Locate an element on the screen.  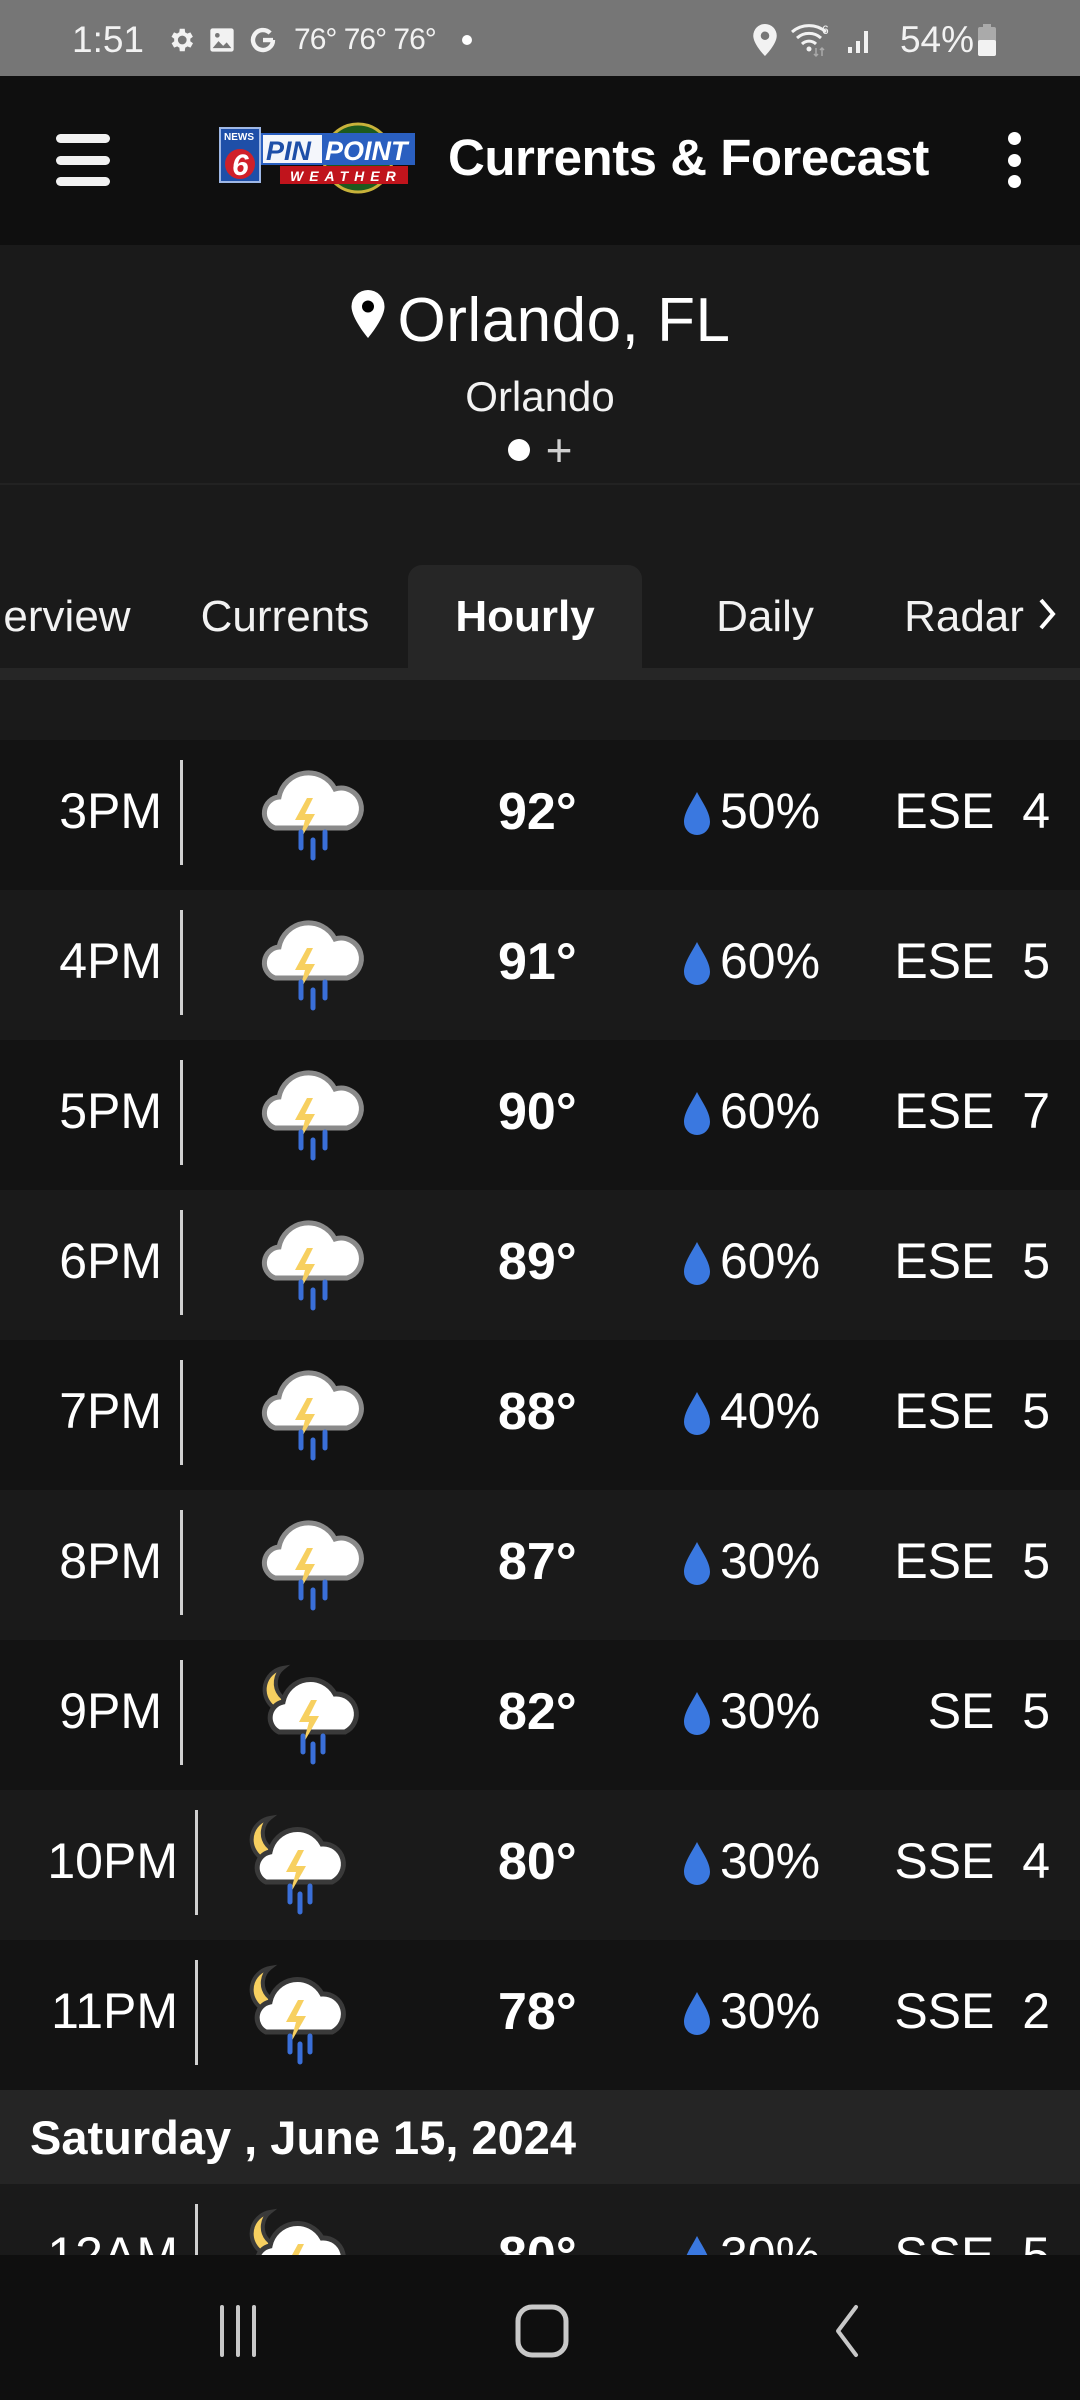
hour-label: 6PM is located at coordinates (110, 1261).